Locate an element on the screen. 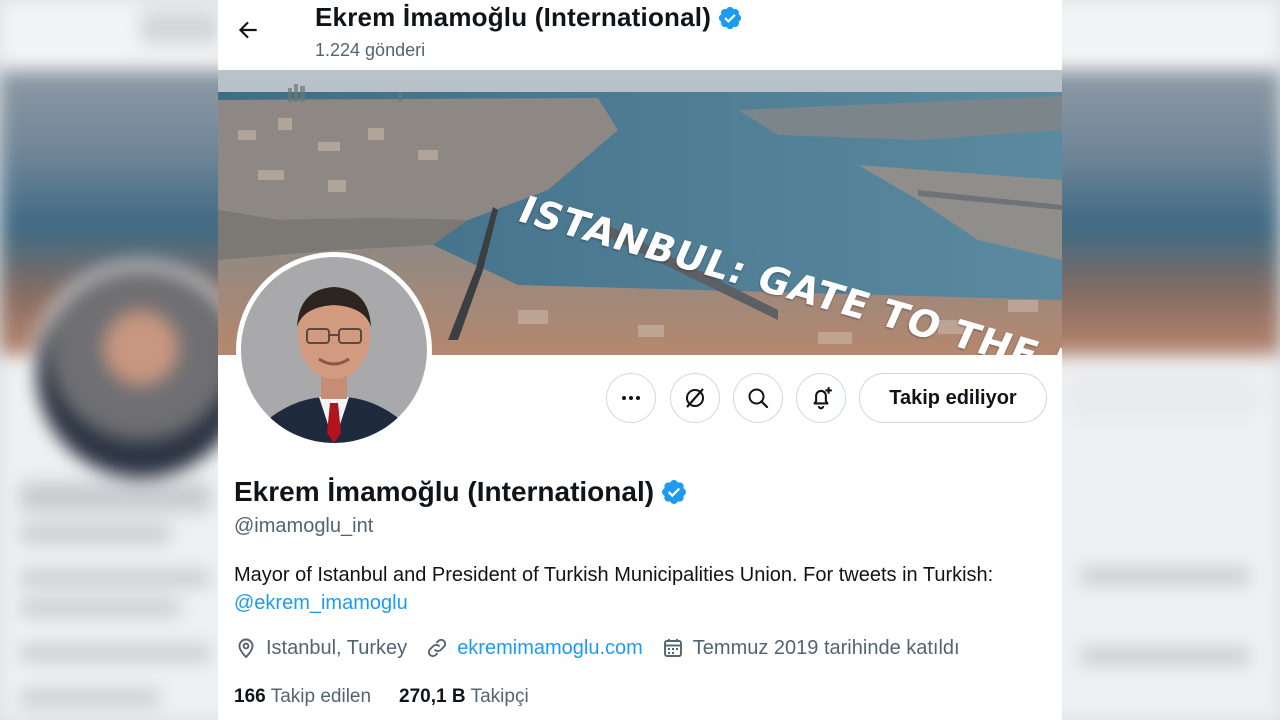 This screenshot has width=1280, height=720. more-icon is located at coordinates (631, 398).